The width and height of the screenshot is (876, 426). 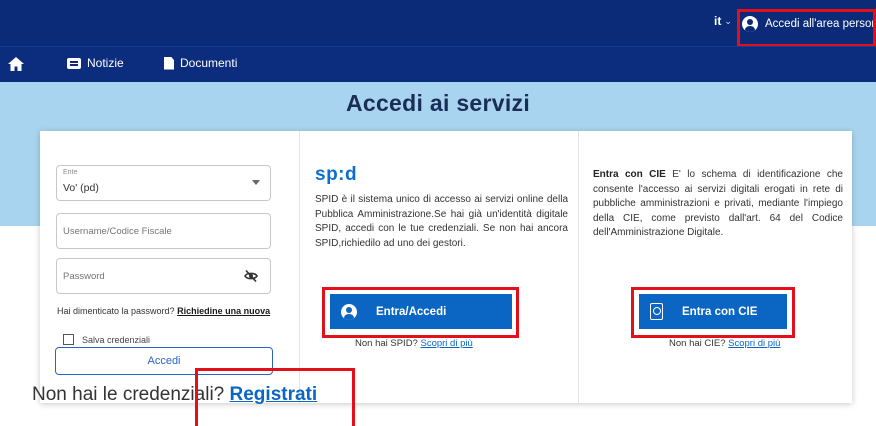 What do you see at coordinates (438, 23) in the screenshot?
I see `top-bar: it ⌄ Accedi all'area personale` at bounding box center [438, 23].